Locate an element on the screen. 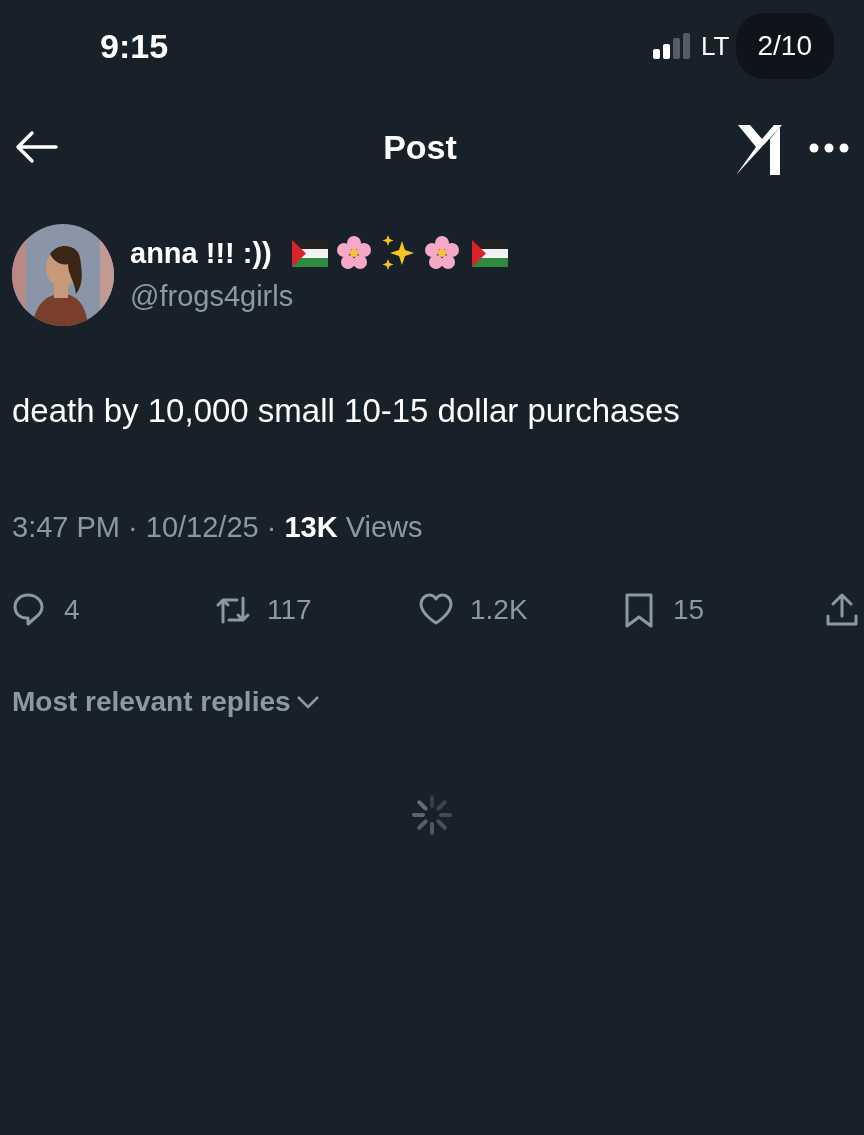 This screenshot has width=864, height=1135. page-title: Post is located at coordinates (420, 147).